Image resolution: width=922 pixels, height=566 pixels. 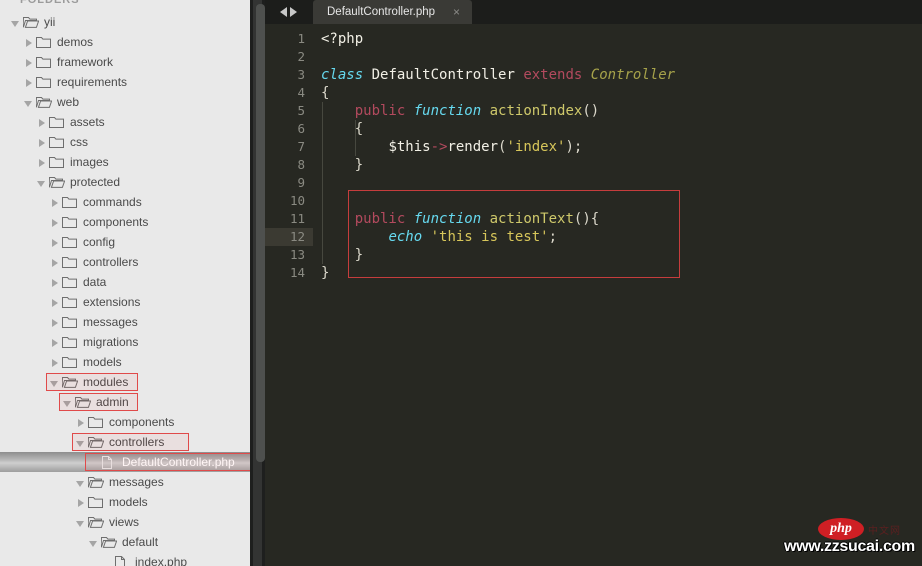 What do you see at coordinates (342, 39) in the screenshot?
I see `code-token: <?php` at bounding box center [342, 39].